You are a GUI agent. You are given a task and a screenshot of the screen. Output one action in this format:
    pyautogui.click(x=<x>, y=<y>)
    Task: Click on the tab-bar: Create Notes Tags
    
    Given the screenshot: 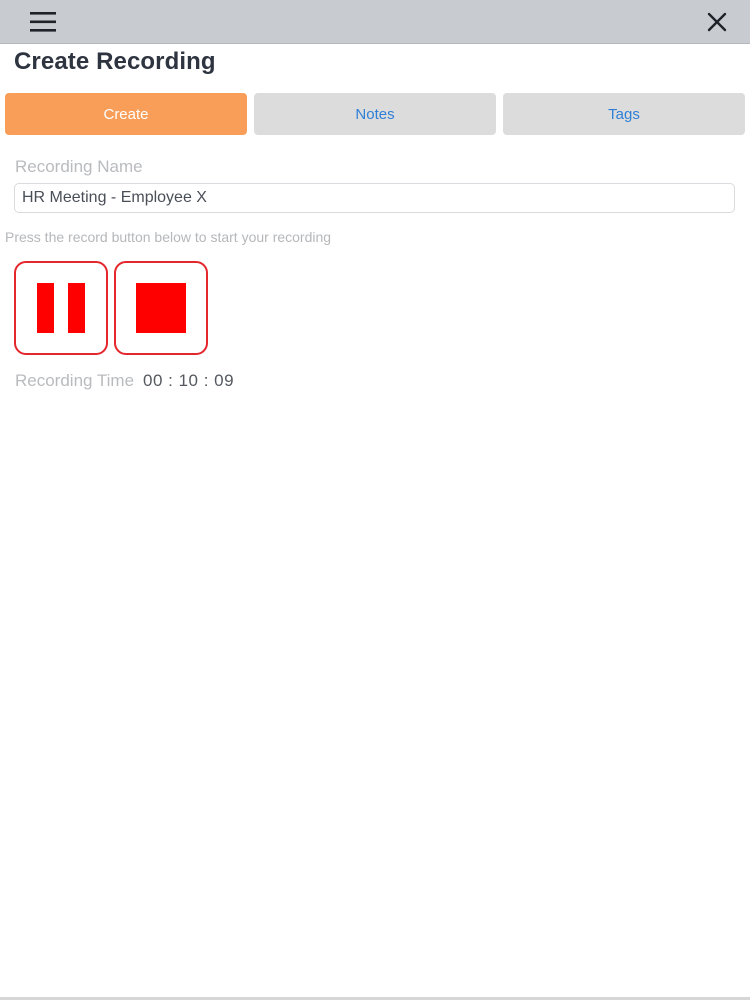 What is the action you would take?
    pyautogui.click(x=375, y=114)
    